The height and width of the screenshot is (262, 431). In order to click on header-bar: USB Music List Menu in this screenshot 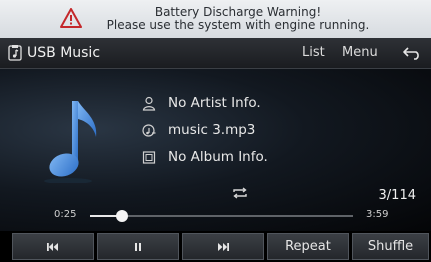, I will do `click(215, 53)`.